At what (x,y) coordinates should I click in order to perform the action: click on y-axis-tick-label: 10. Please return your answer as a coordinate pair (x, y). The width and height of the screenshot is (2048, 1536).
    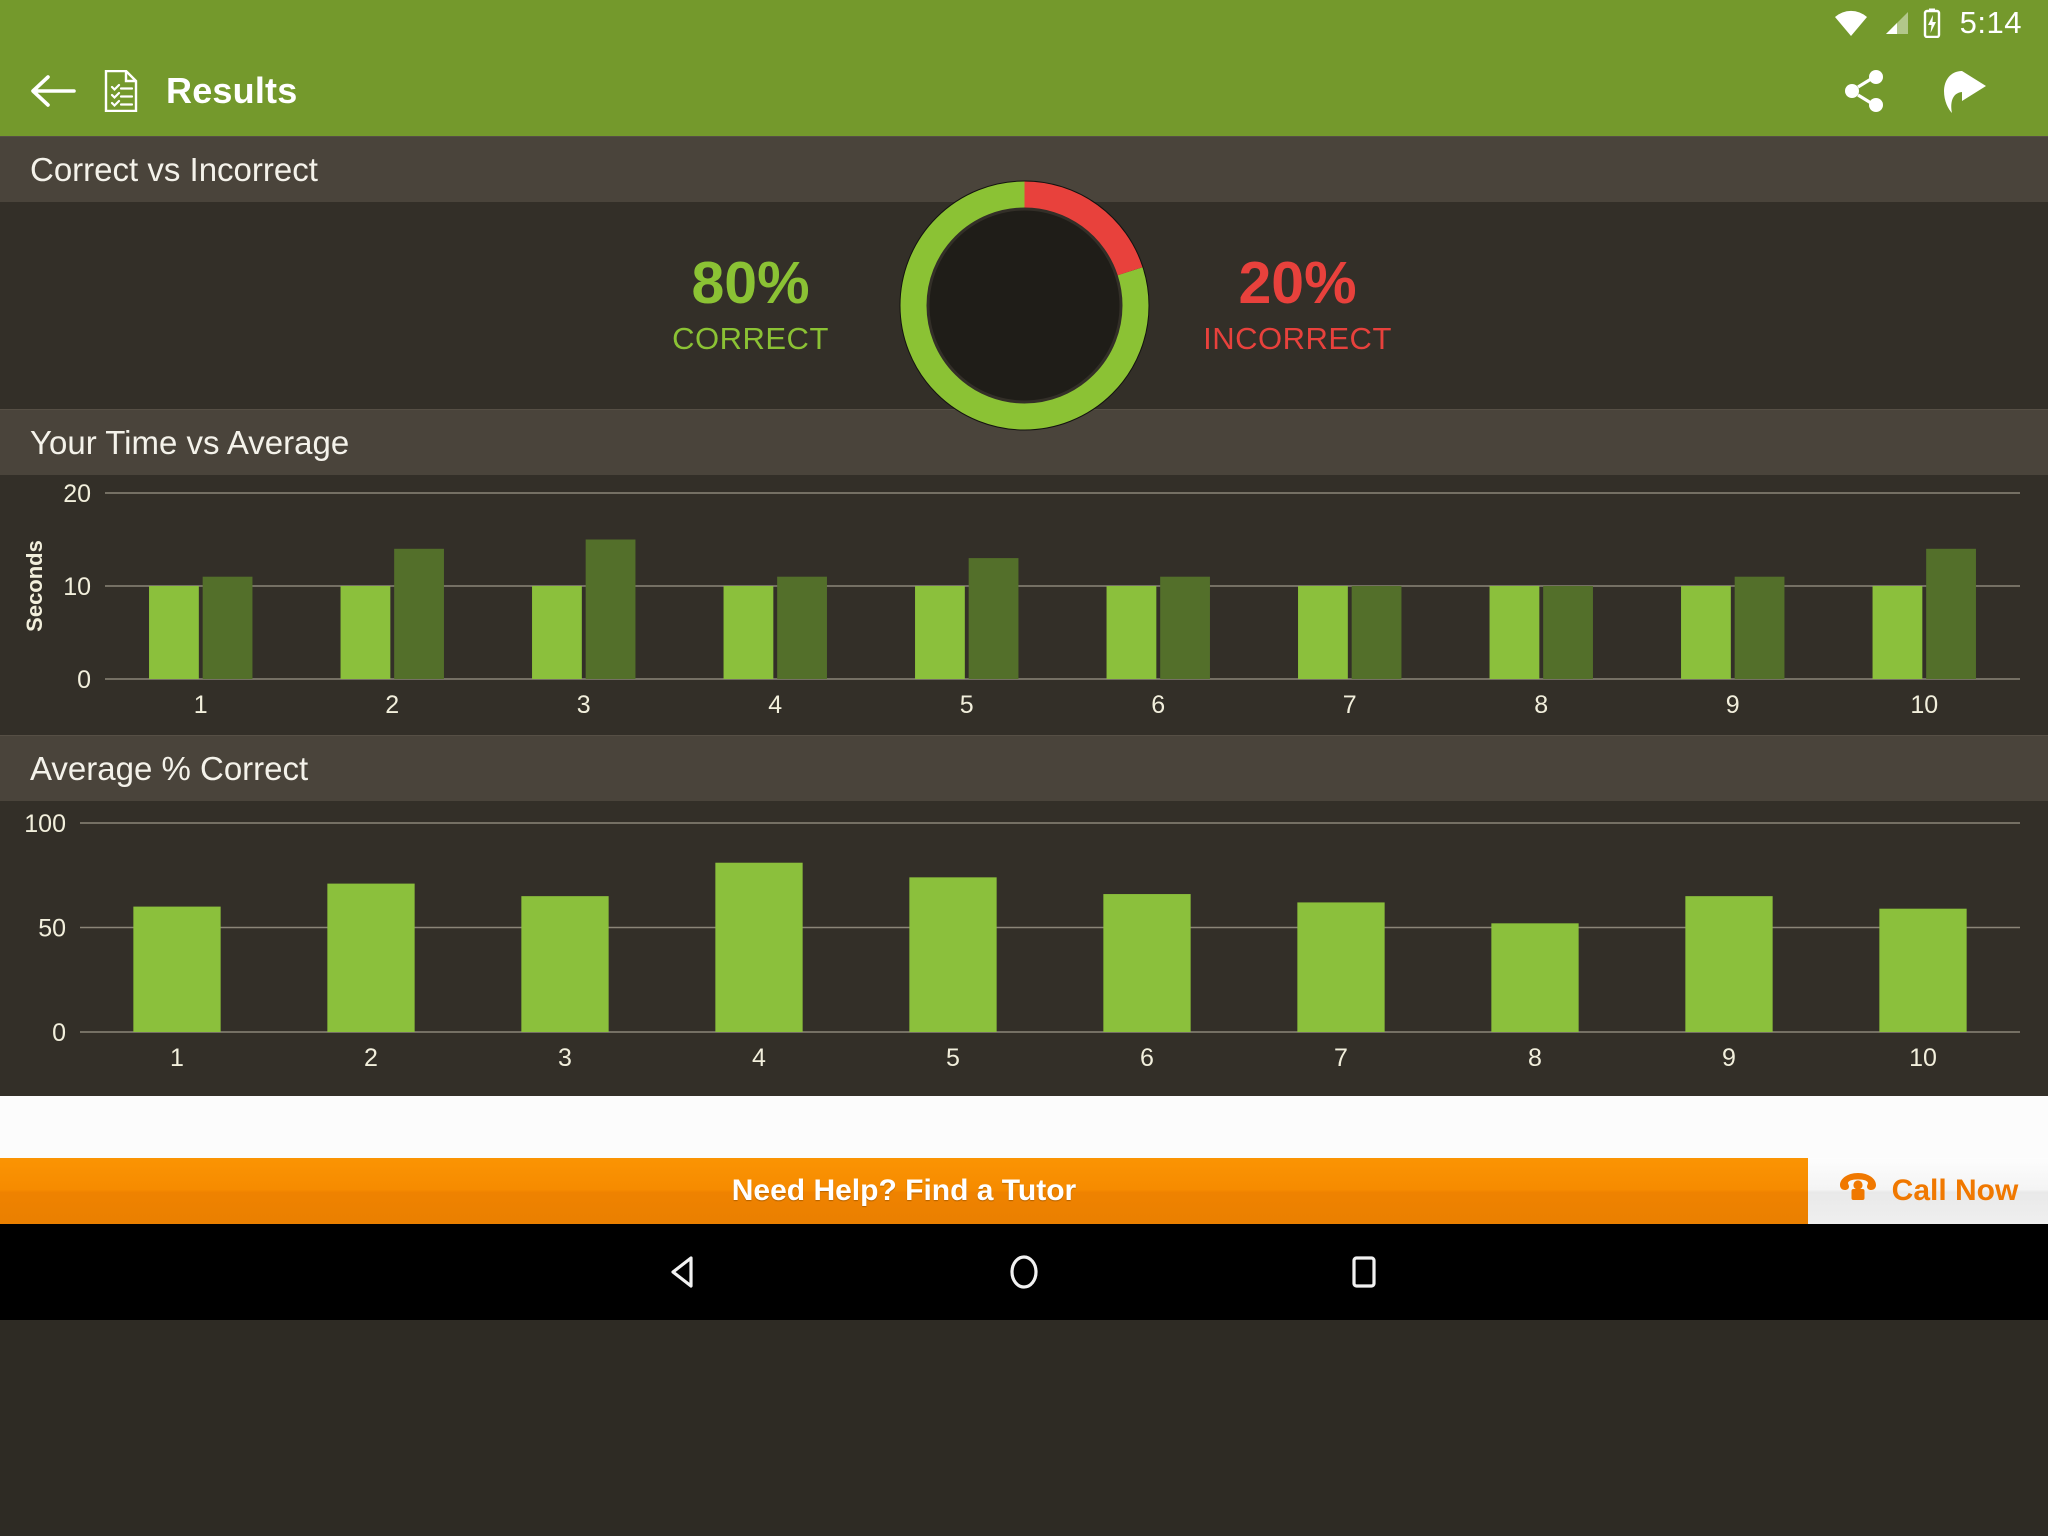
    Looking at the image, I should click on (77, 587).